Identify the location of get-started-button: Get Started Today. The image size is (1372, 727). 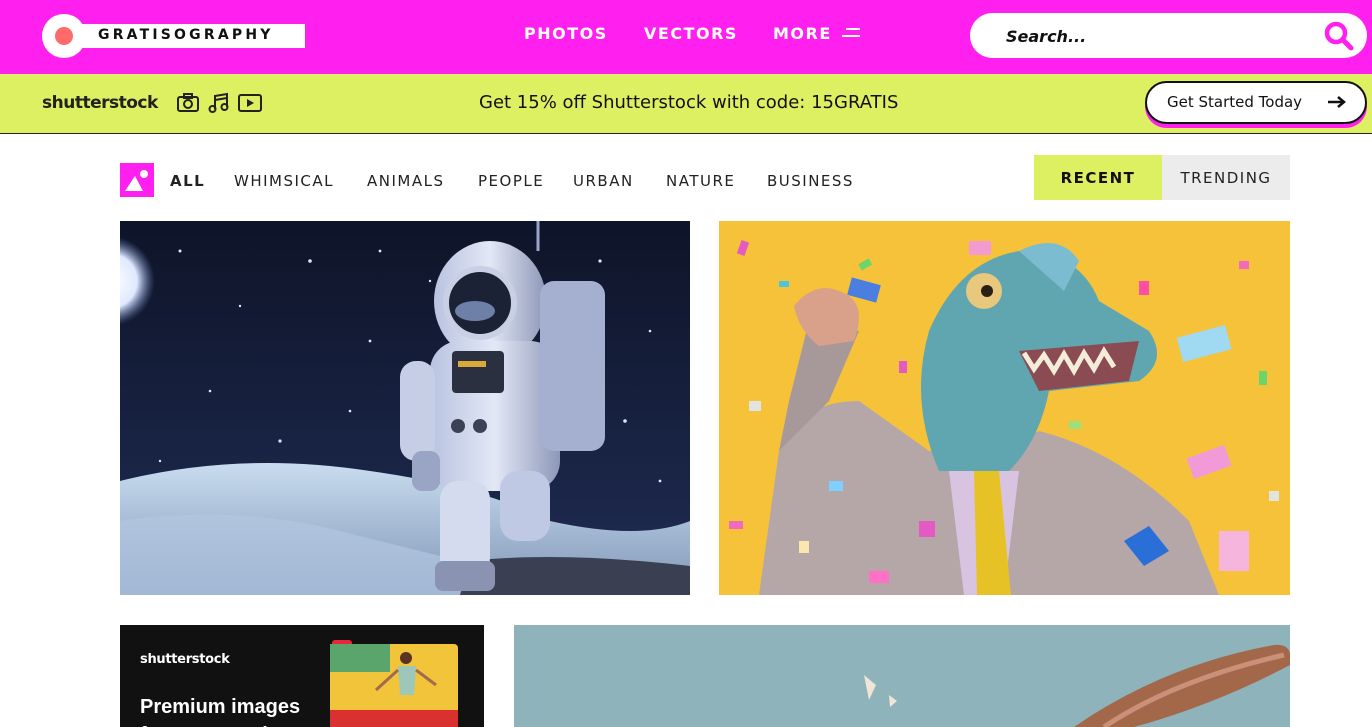
(1256, 102).